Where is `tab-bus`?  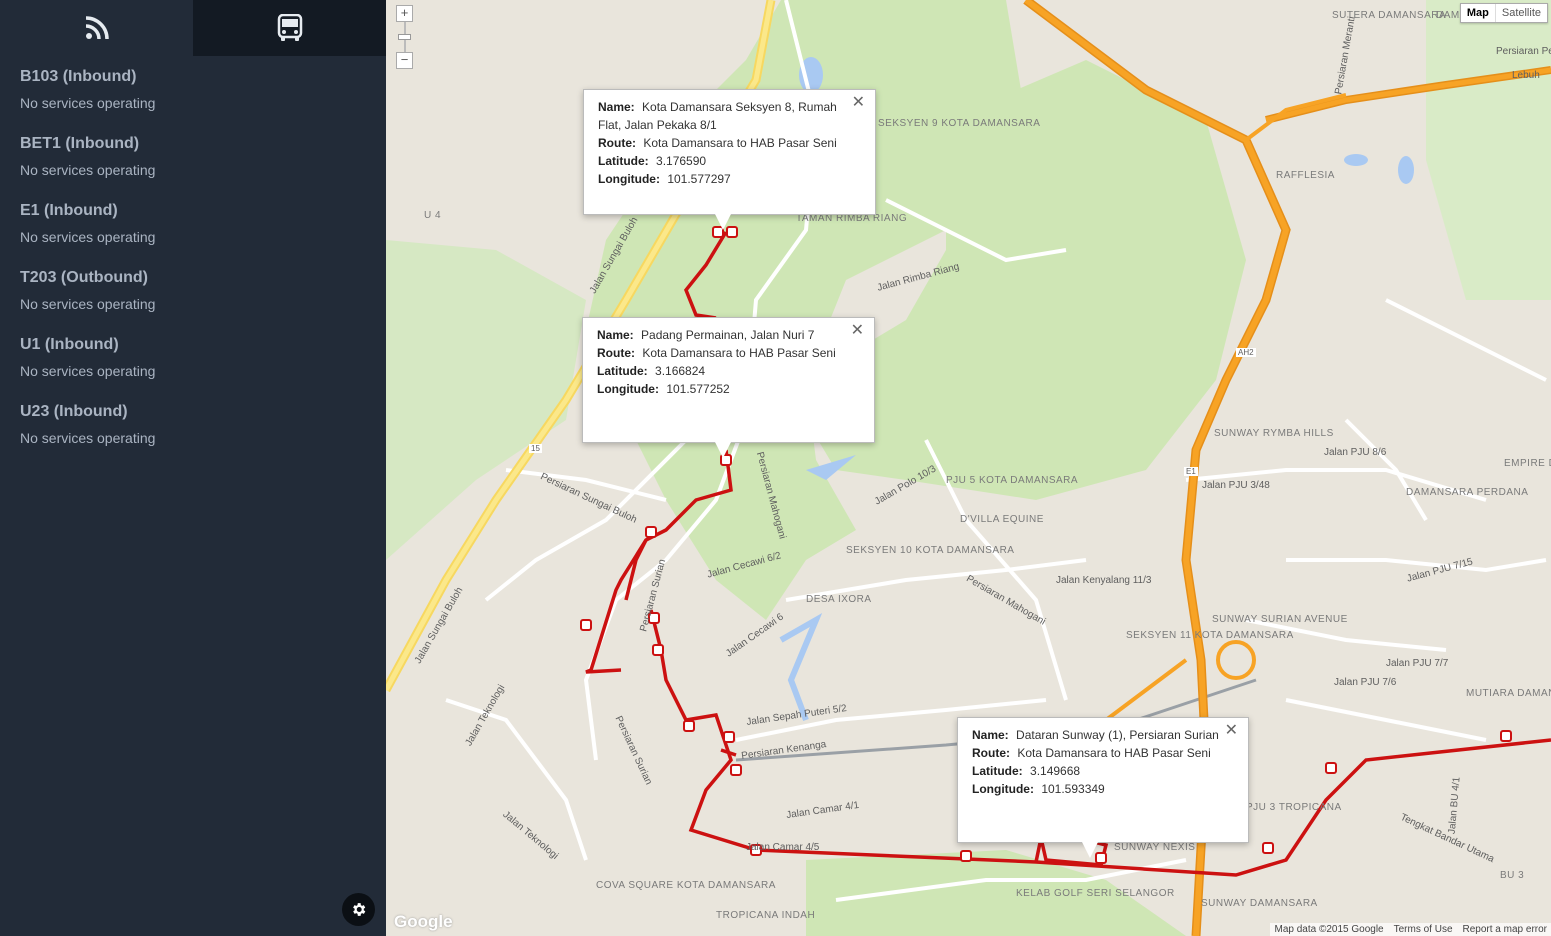 tab-bus is located at coordinates (289, 28).